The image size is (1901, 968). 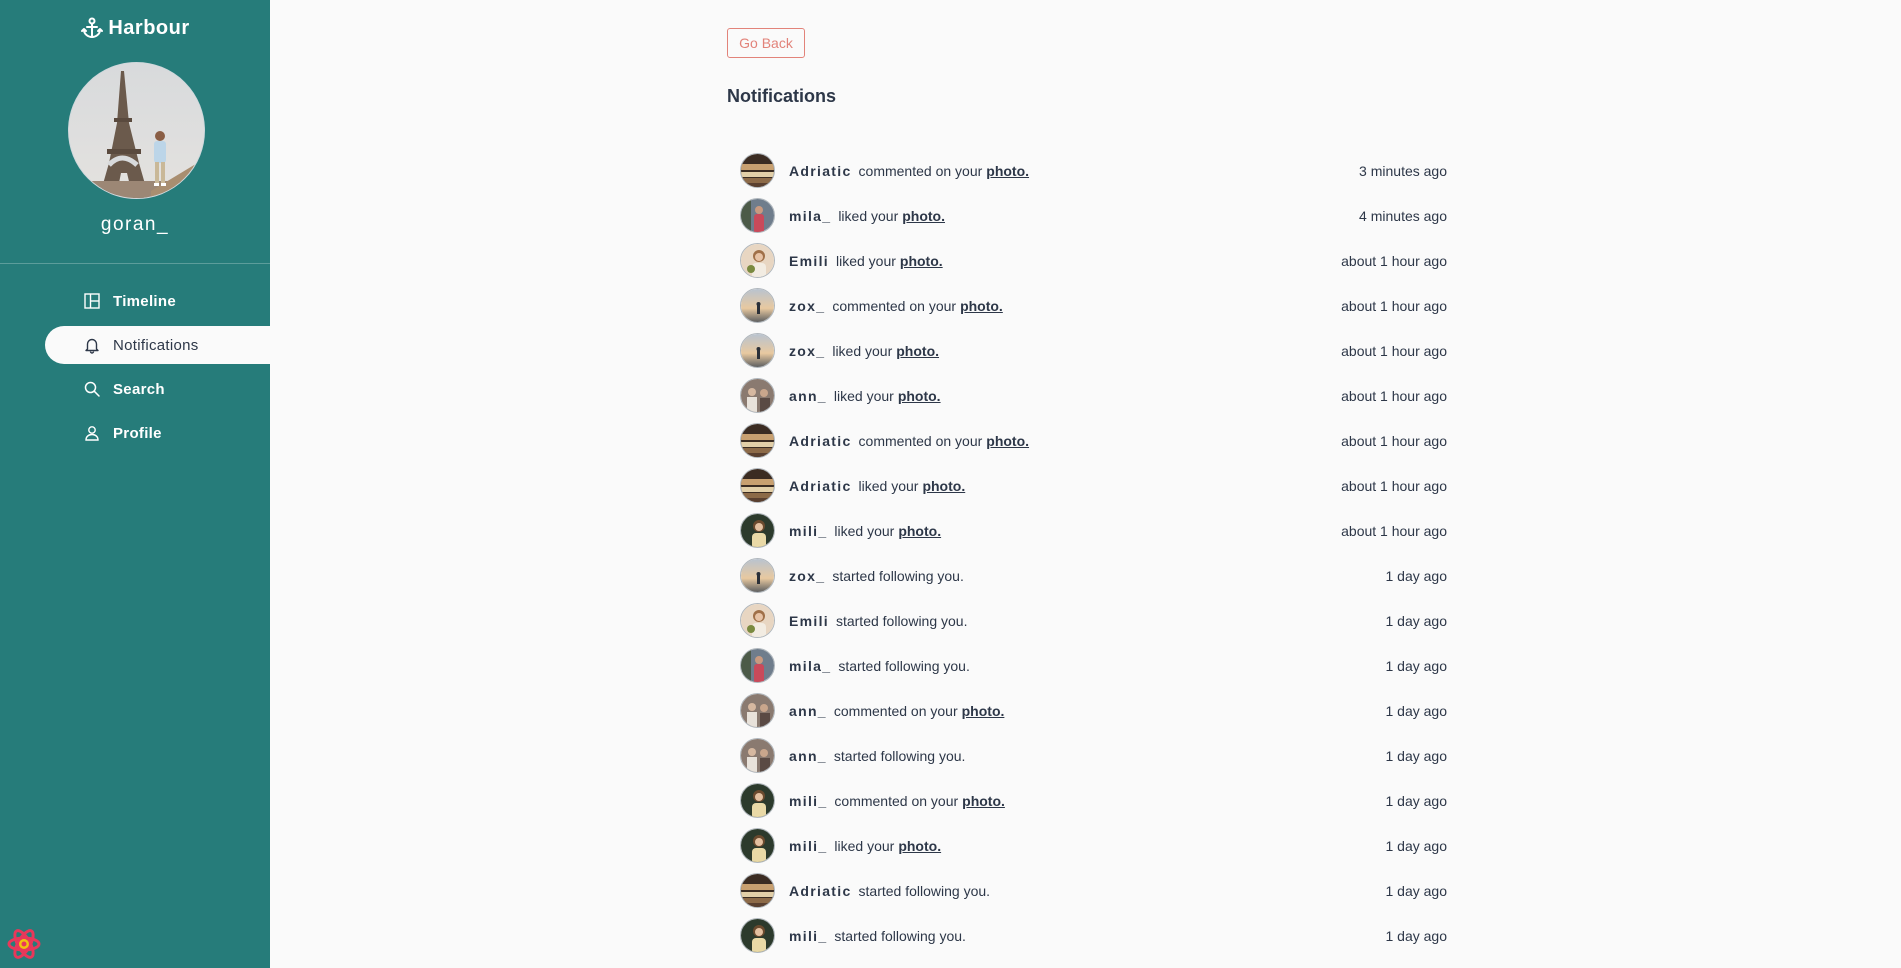 What do you see at coordinates (1093, 935) in the screenshot?
I see `notification-item: mili_ started following you. 1 day ago` at bounding box center [1093, 935].